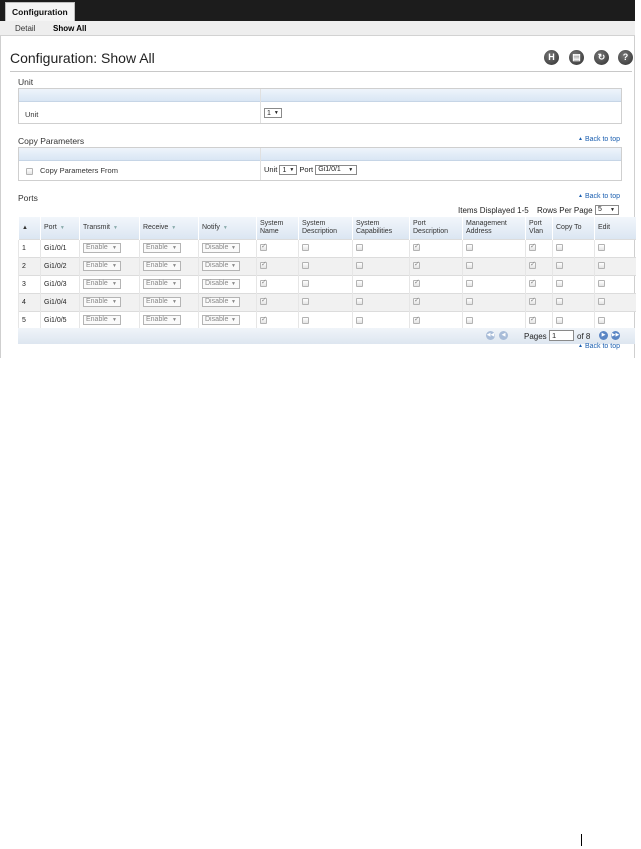 The width and height of the screenshot is (641, 849). What do you see at coordinates (277, 319) in the screenshot?
I see `row-system-name-cell` at bounding box center [277, 319].